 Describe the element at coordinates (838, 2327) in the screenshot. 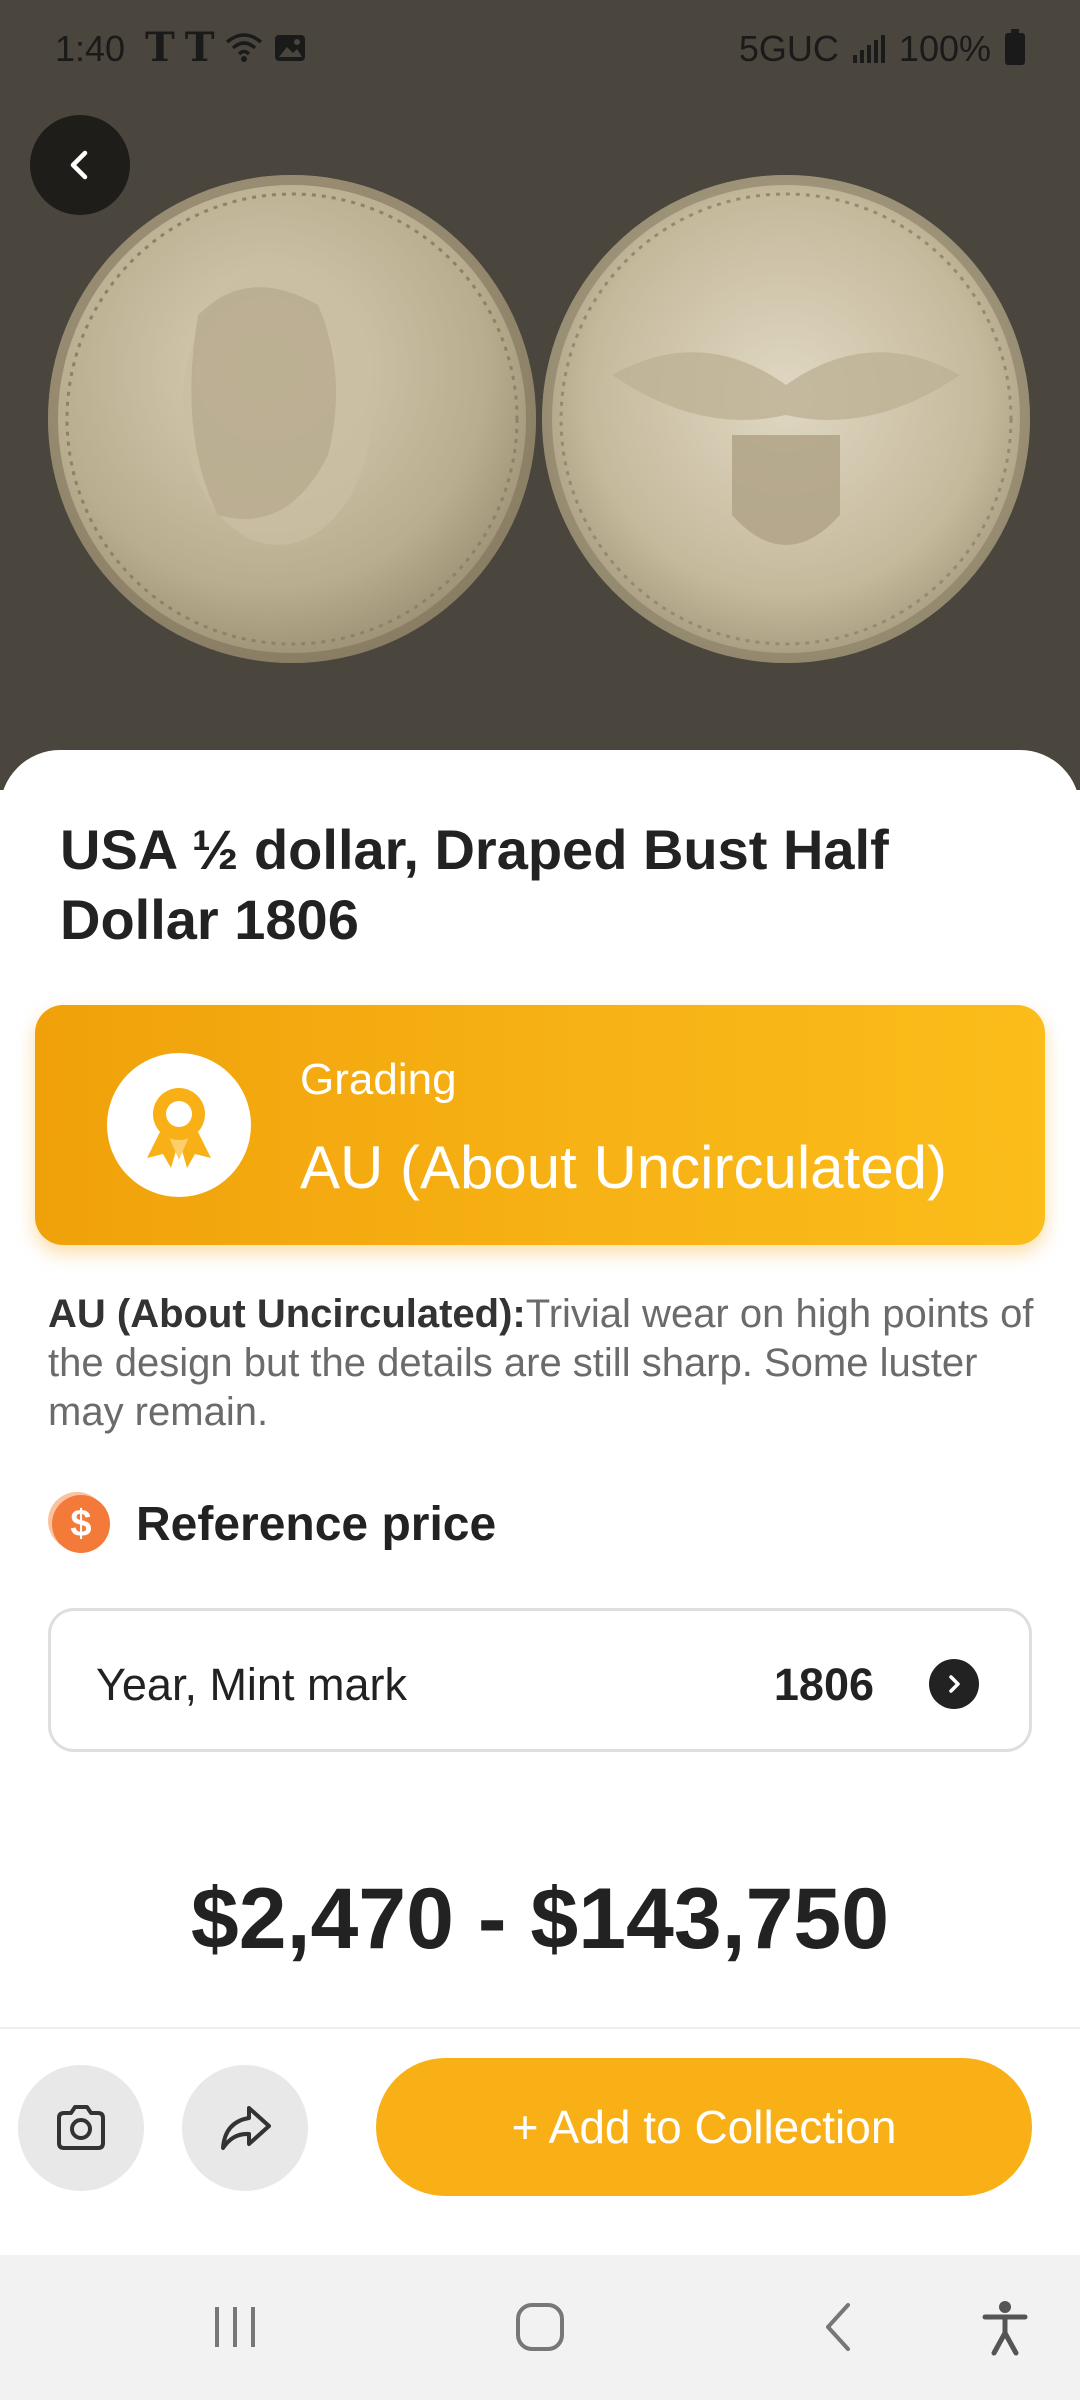

I see `back-icon` at that location.